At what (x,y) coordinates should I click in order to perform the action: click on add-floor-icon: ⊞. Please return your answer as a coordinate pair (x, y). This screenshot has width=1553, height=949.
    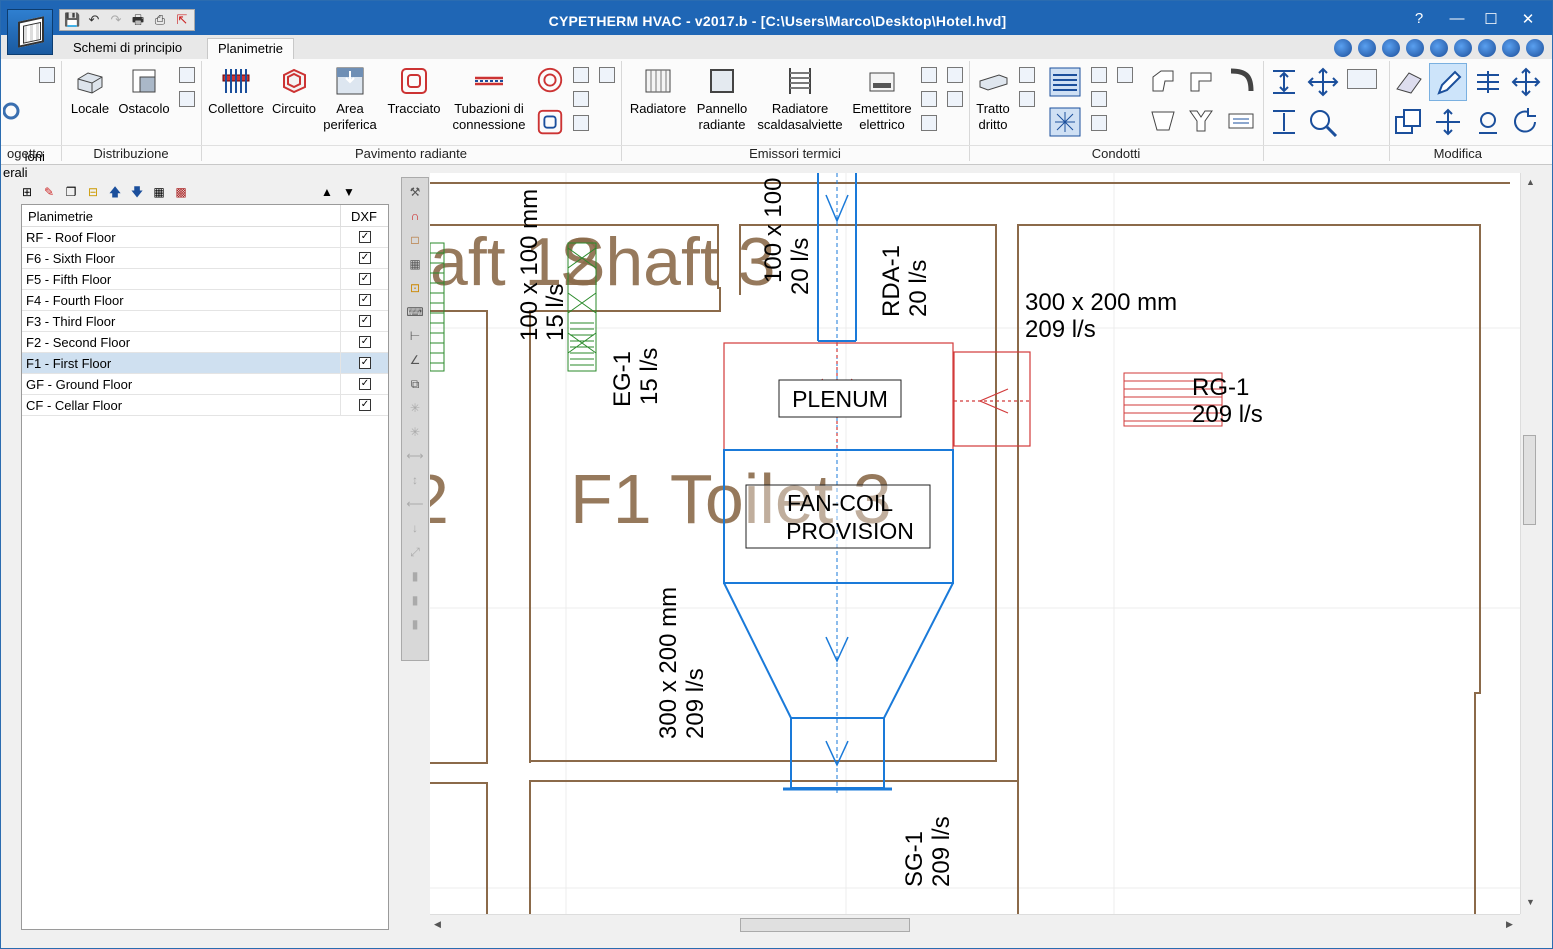
    Looking at the image, I should click on (27, 192).